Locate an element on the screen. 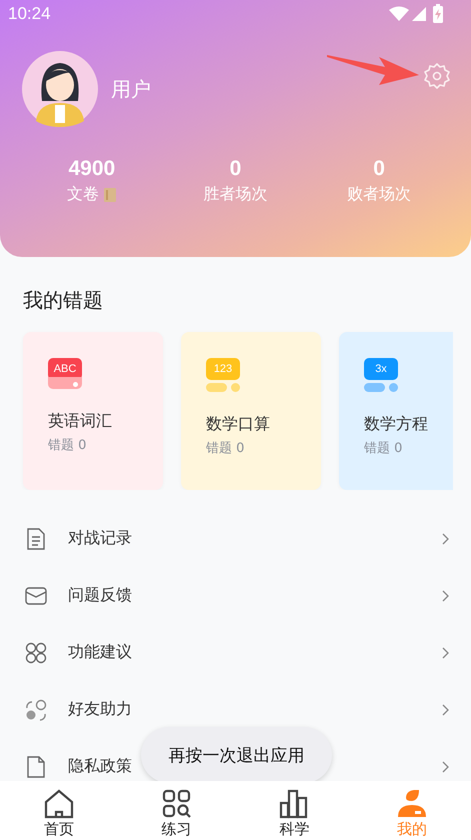 The width and height of the screenshot is (471, 840). menu-item: 对战记录 is located at coordinates (100, 538).